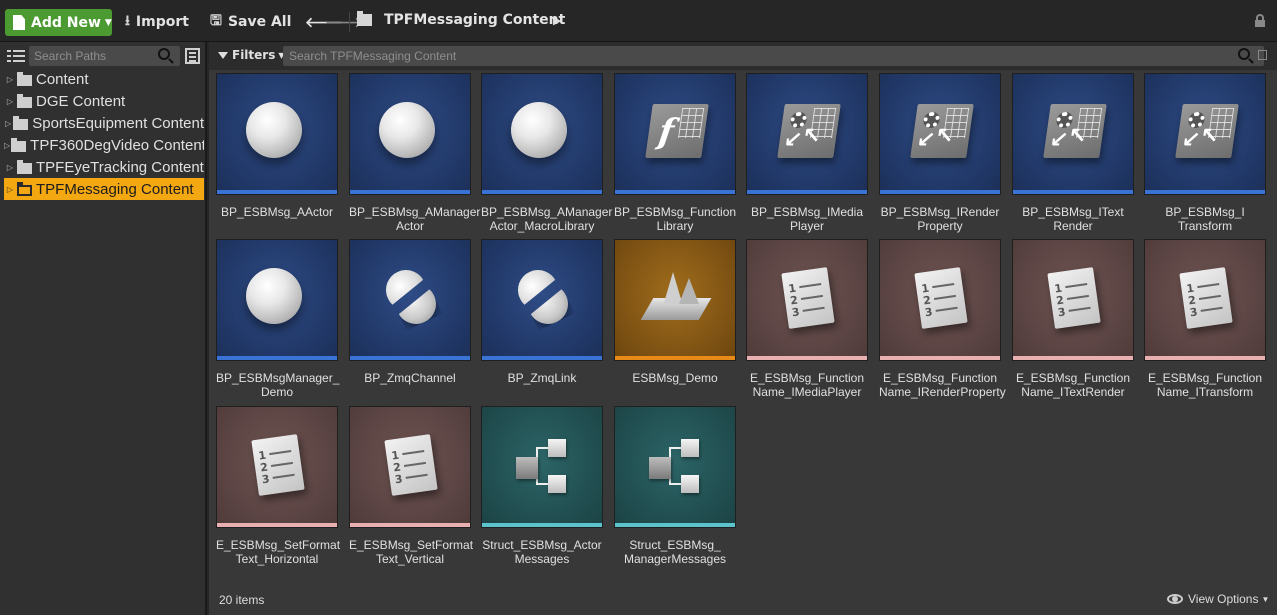 Image resolution: width=1277 pixels, height=615 pixels. What do you see at coordinates (62, 79) in the screenshot?
I see `folder-label: Content` at bounding box center [62, 79].